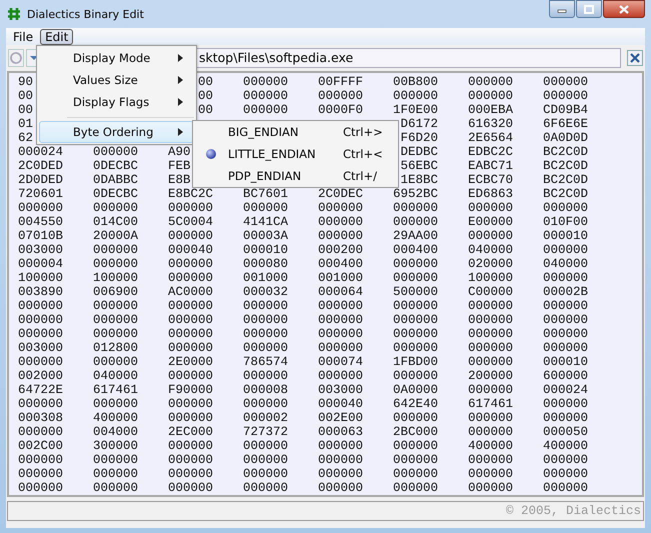 The width and height of the screenshot is (651, 533). What do you see at coordinates (179, 180) in the screenshot?
I see `hex-value: E8B` at bounding box center [179, 180].